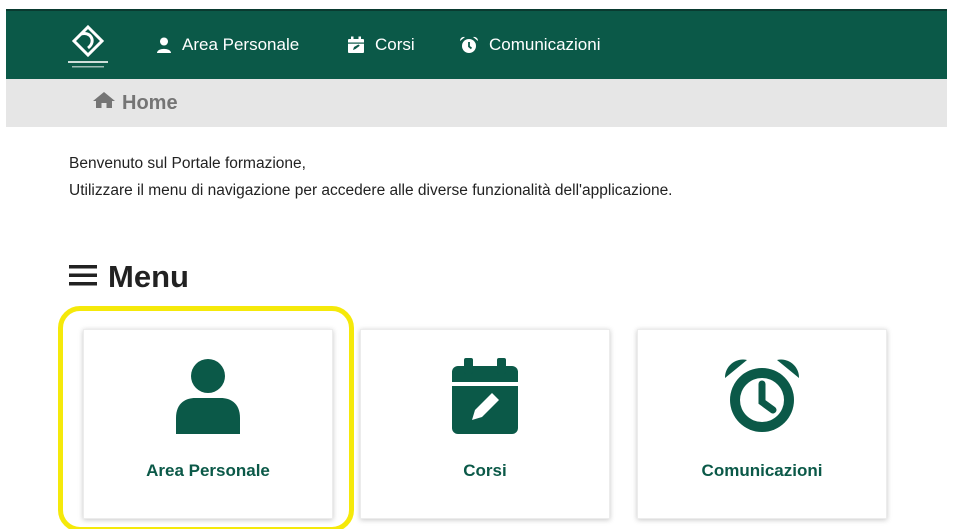  I want to click on breadcrumb-label: Home, so click(150, 102).